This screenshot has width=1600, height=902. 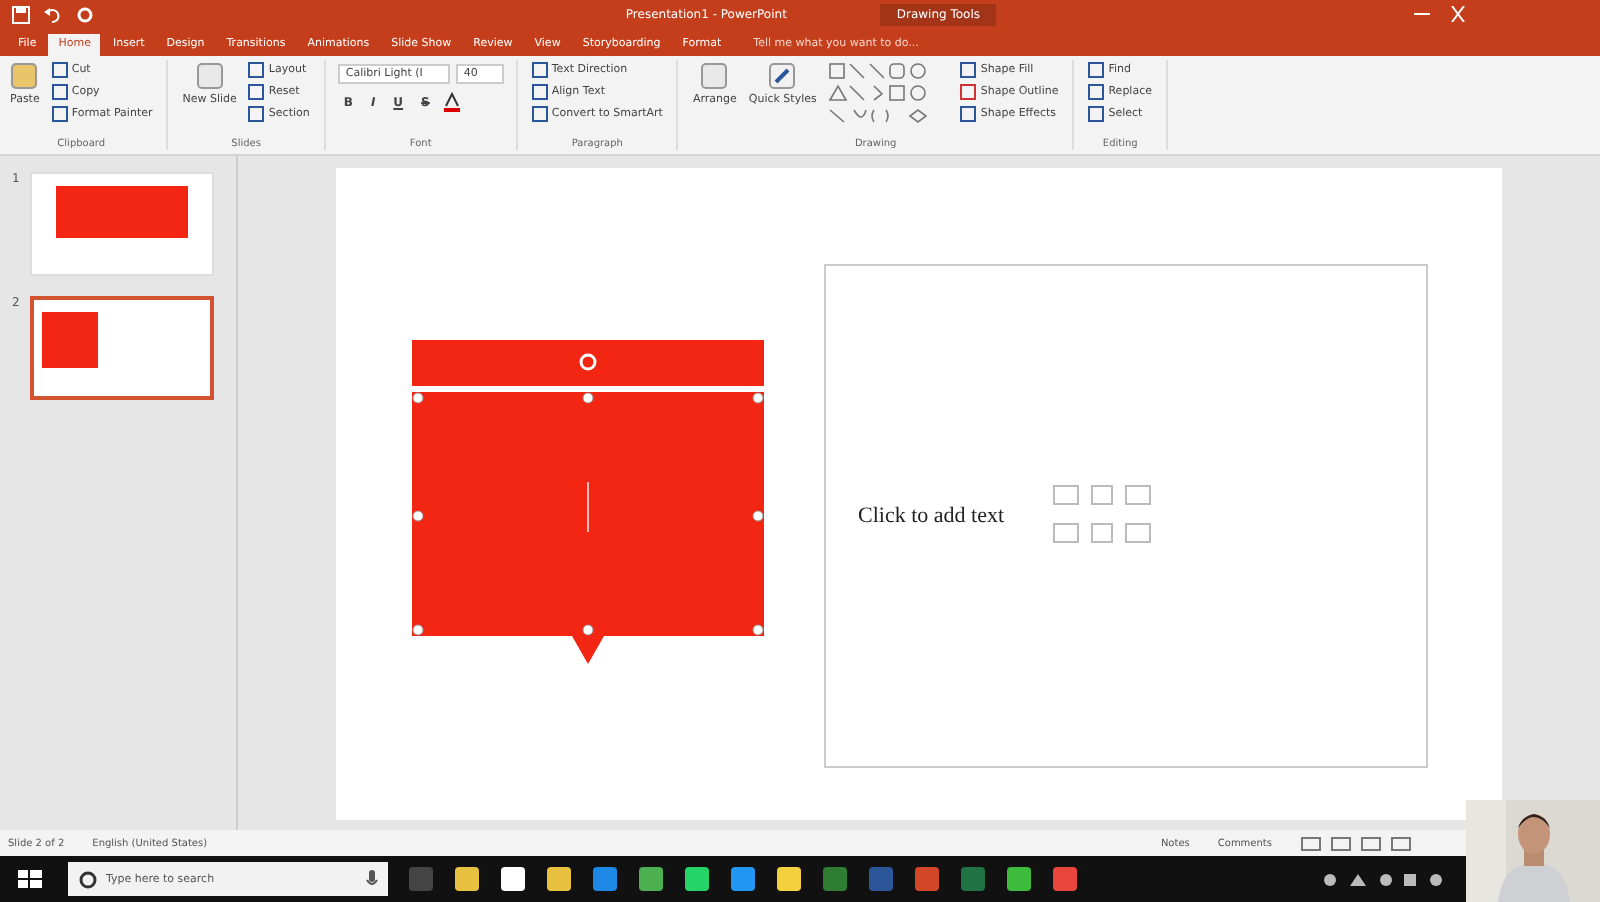 What do you see at coordinates (21, 14) in the screenshot?
I see `save-icon` at bounding box center [21, 14].